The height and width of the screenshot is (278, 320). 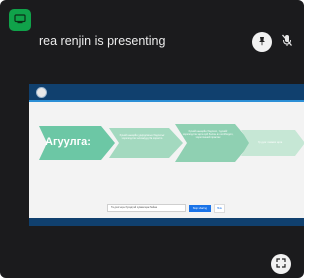 I want to click on mic-off-icon, so click(x=287, y=42).